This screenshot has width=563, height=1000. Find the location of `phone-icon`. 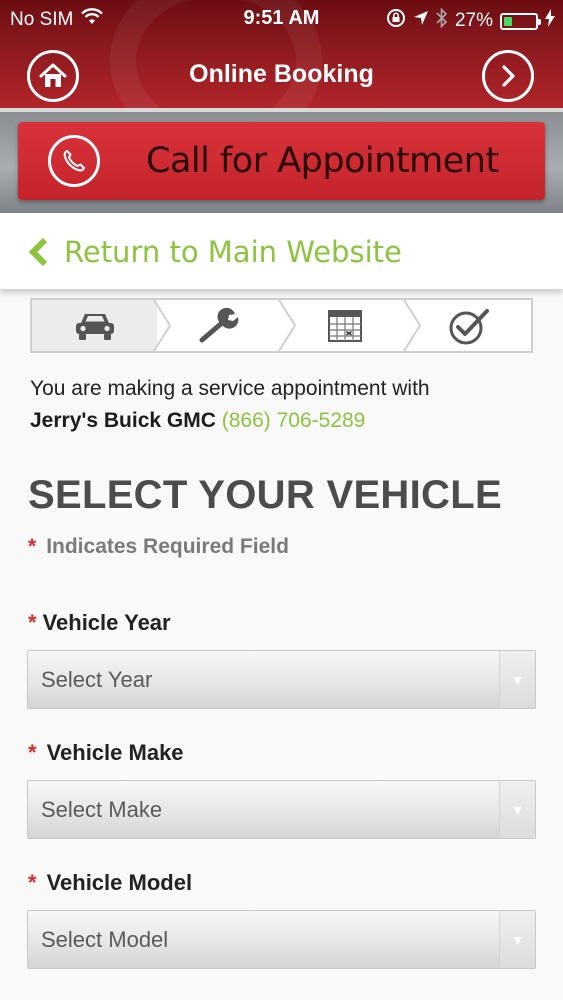

phone-icon is located at coordinates (74, 161).